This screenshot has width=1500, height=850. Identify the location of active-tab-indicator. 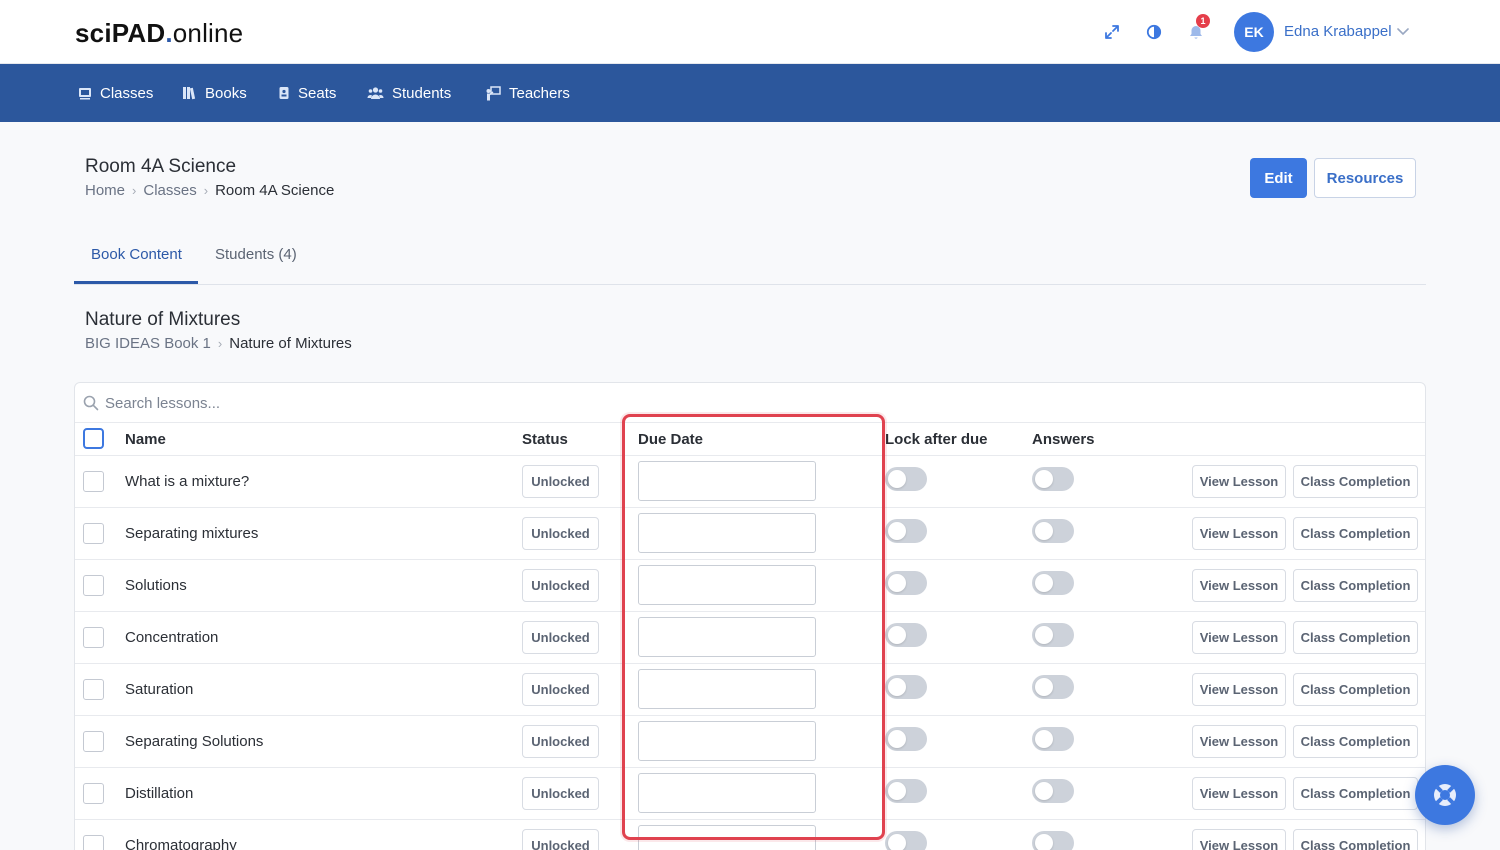
(136, 282).